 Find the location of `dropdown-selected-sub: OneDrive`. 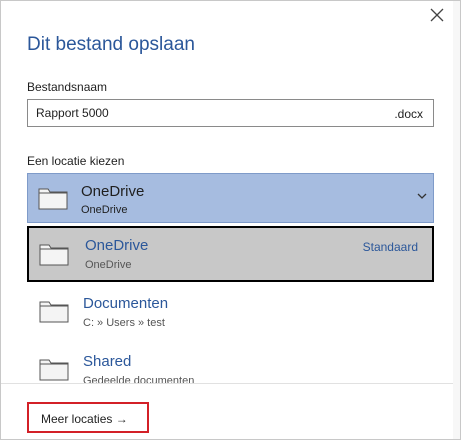

dropdown-selected-sub: OneDrive is located at coordinates (104, 210).